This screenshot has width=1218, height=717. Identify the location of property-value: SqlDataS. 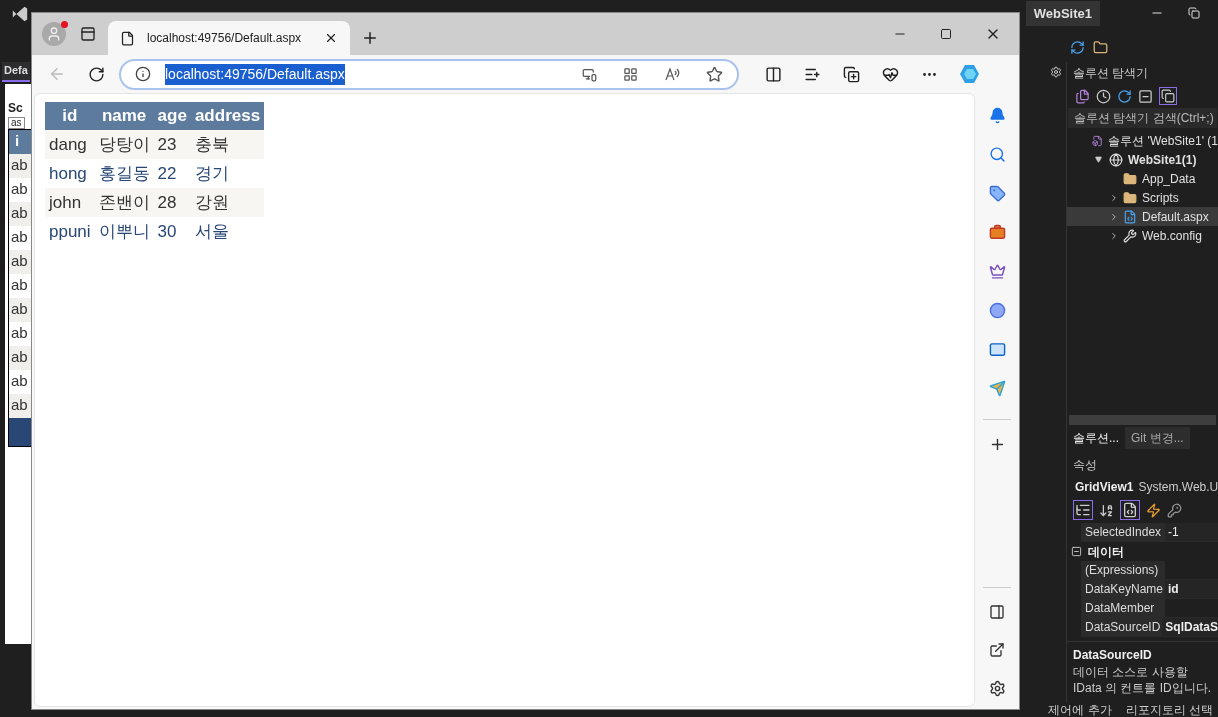
(1190, 627).